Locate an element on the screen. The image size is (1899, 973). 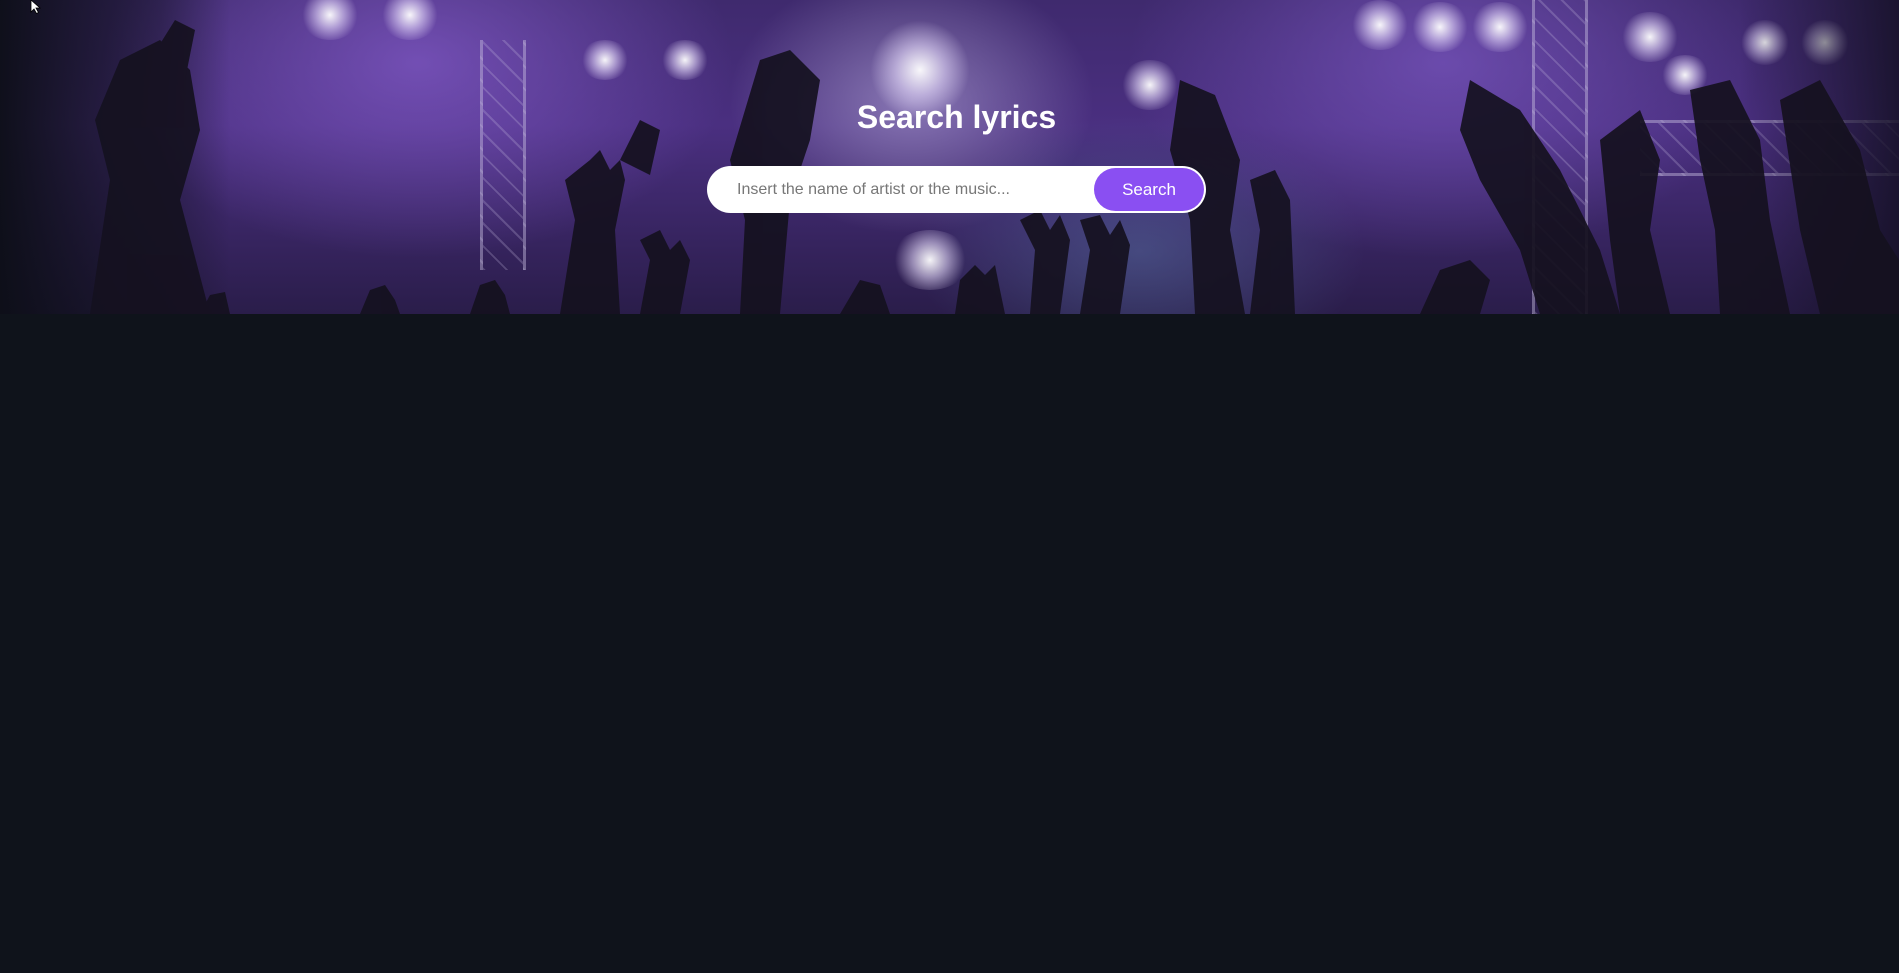
search-button: Search is located at coordinates (1149, 189).